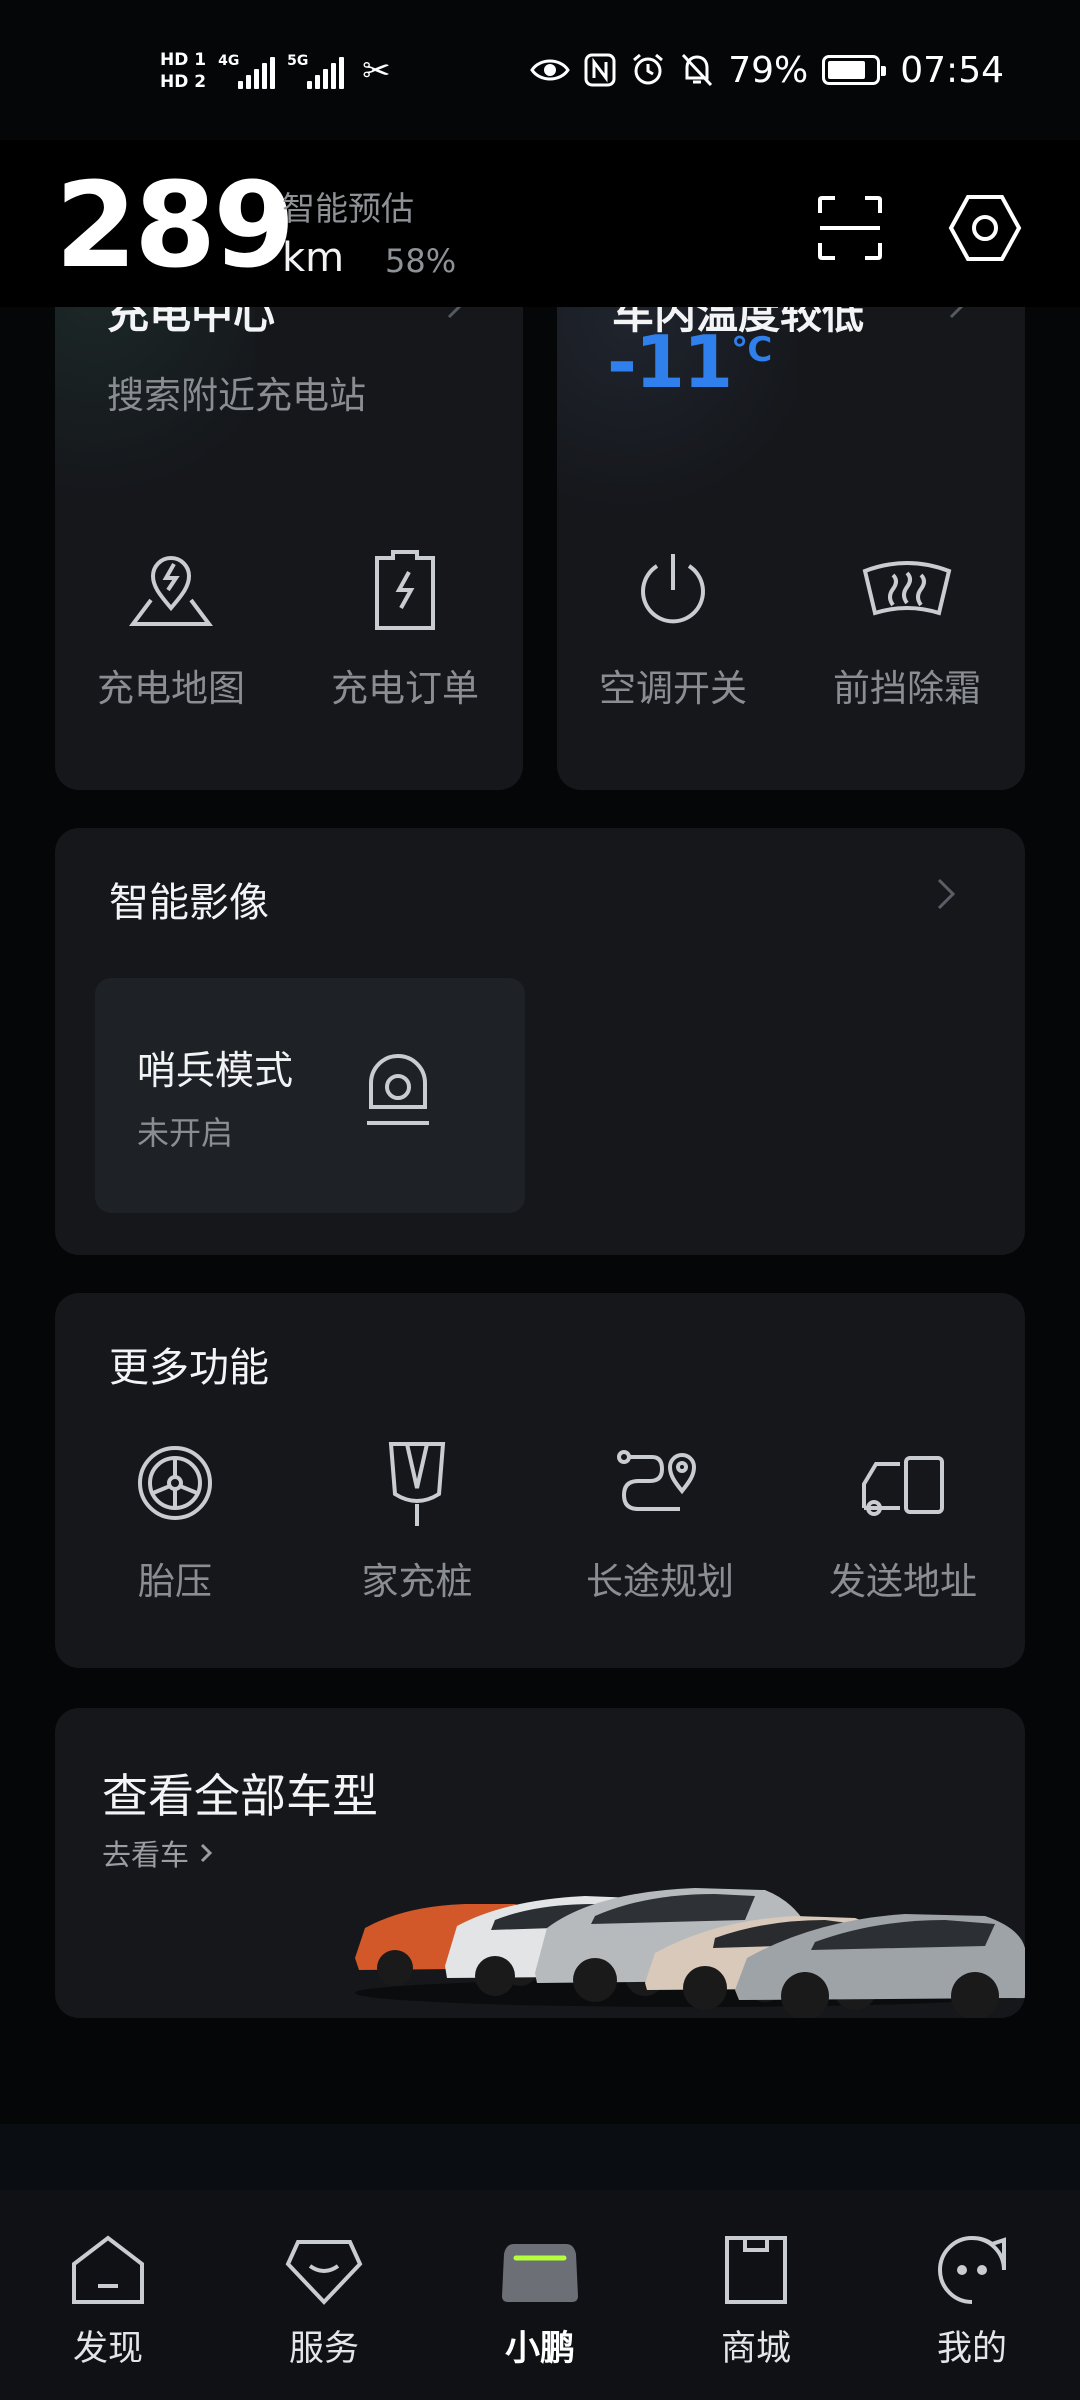 This screenshot has height=2400, width=1080. I want to click on defrost-icon, so click(907, 588).